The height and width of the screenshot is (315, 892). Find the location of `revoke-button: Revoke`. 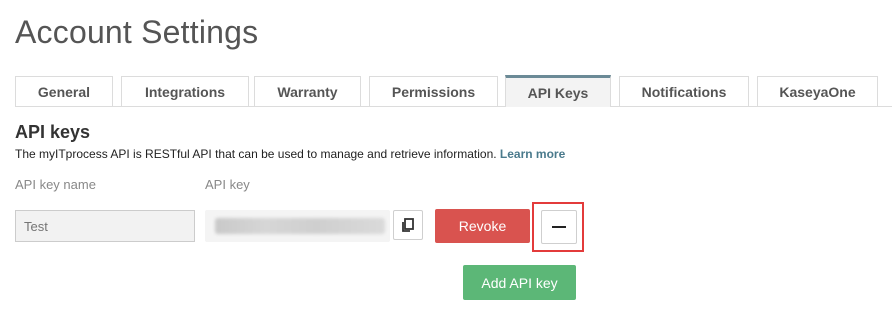

revoke-button: Revoke is located at coordinates (482, 226).